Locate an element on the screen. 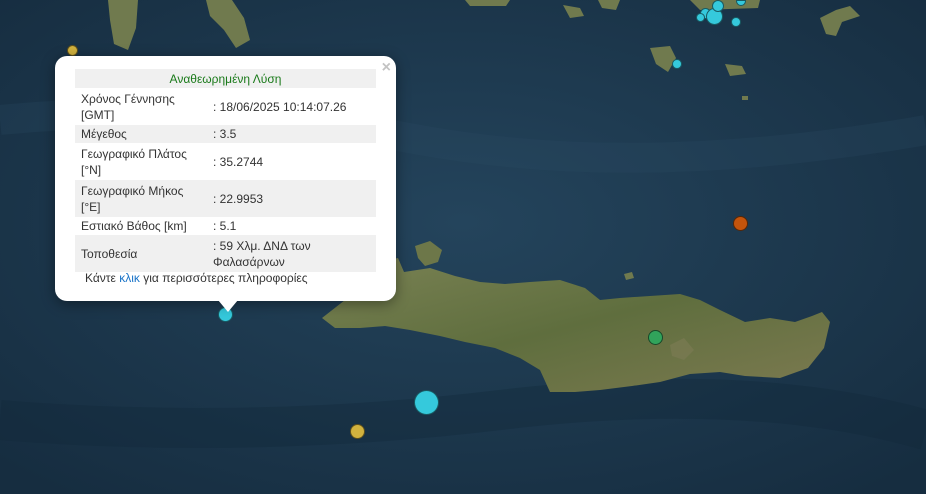 This screenshot has width=926, height=494. table-row: Γεωγραφικό Μήκος [°E] : 22.9953 is located at coordinates (225, 198).